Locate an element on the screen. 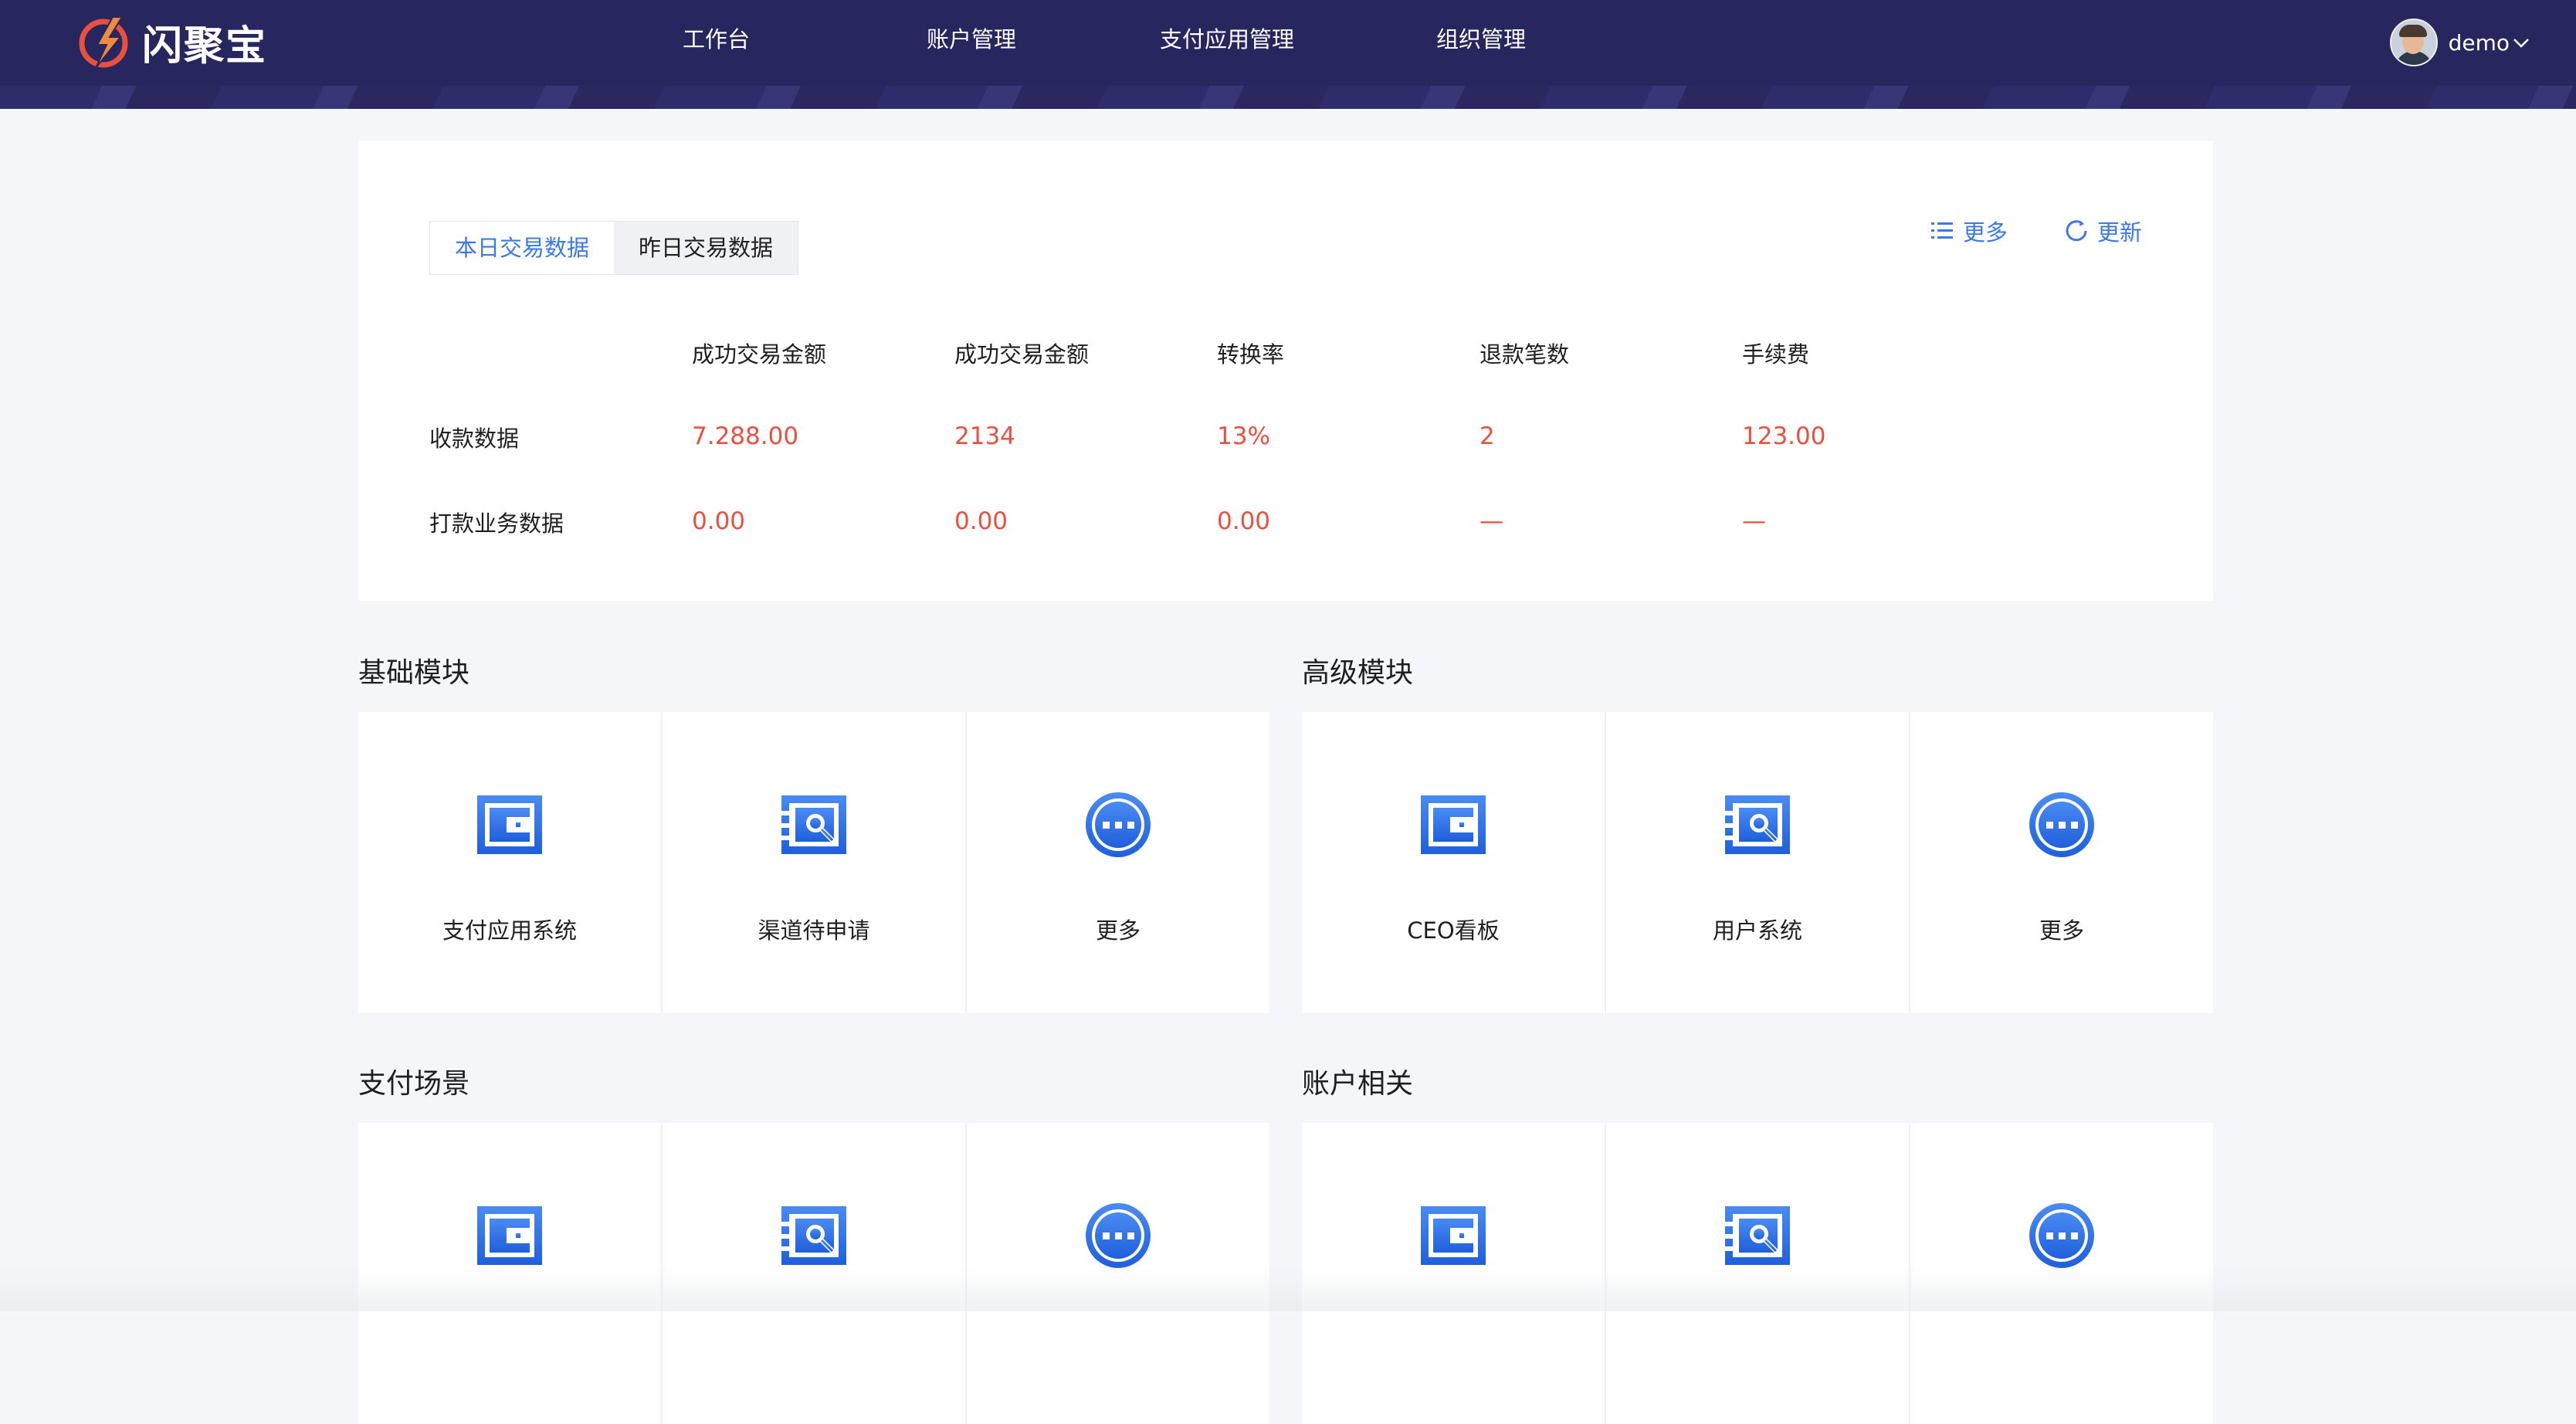 This screenshot has width=2576, height=1424. basic-modules-panel: 支付应用系统 渠道待申请 更多 is located at coordinates (813, 863).